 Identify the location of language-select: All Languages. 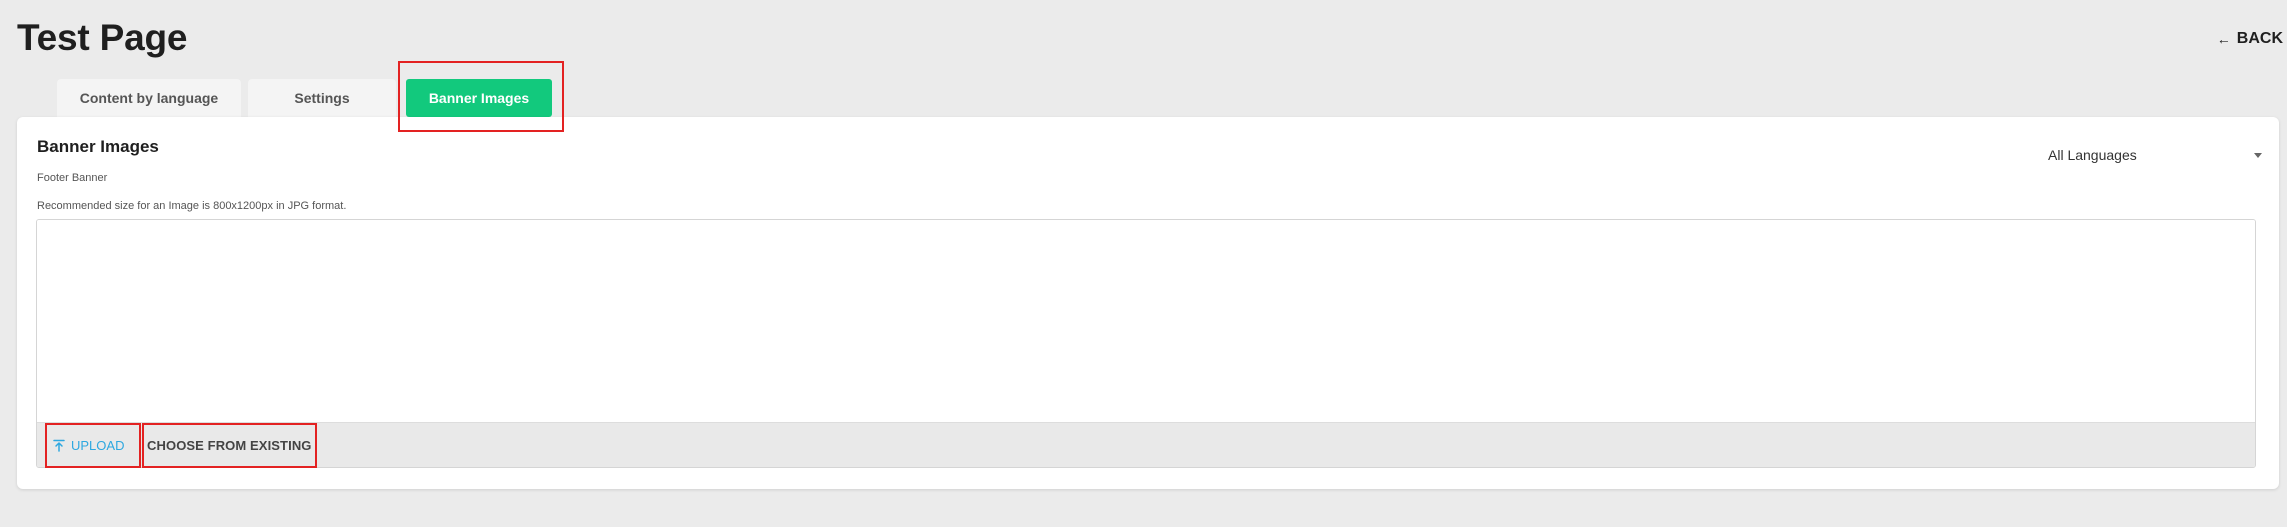
(2157, 155).